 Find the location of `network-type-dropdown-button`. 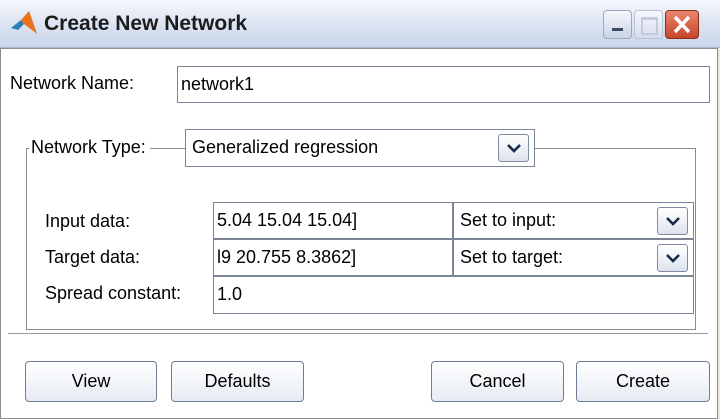

network-type-dropdown-button is located at coordinates (513, 148).